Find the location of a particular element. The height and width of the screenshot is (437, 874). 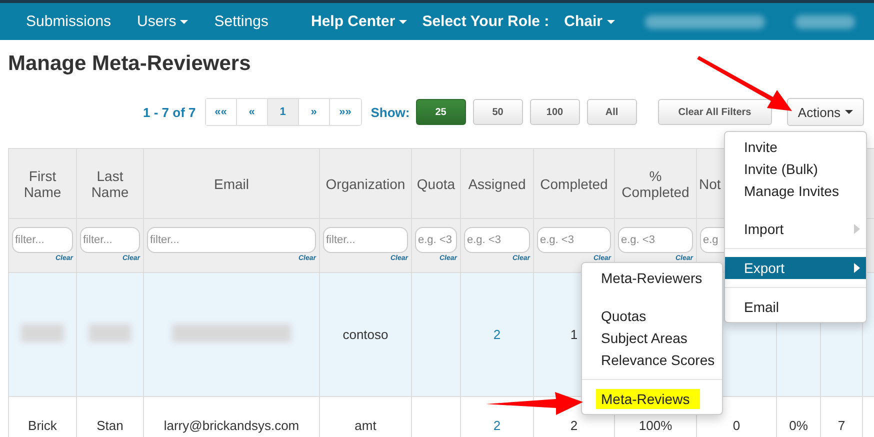

page-button: «« is located at coordinates (221, 112).